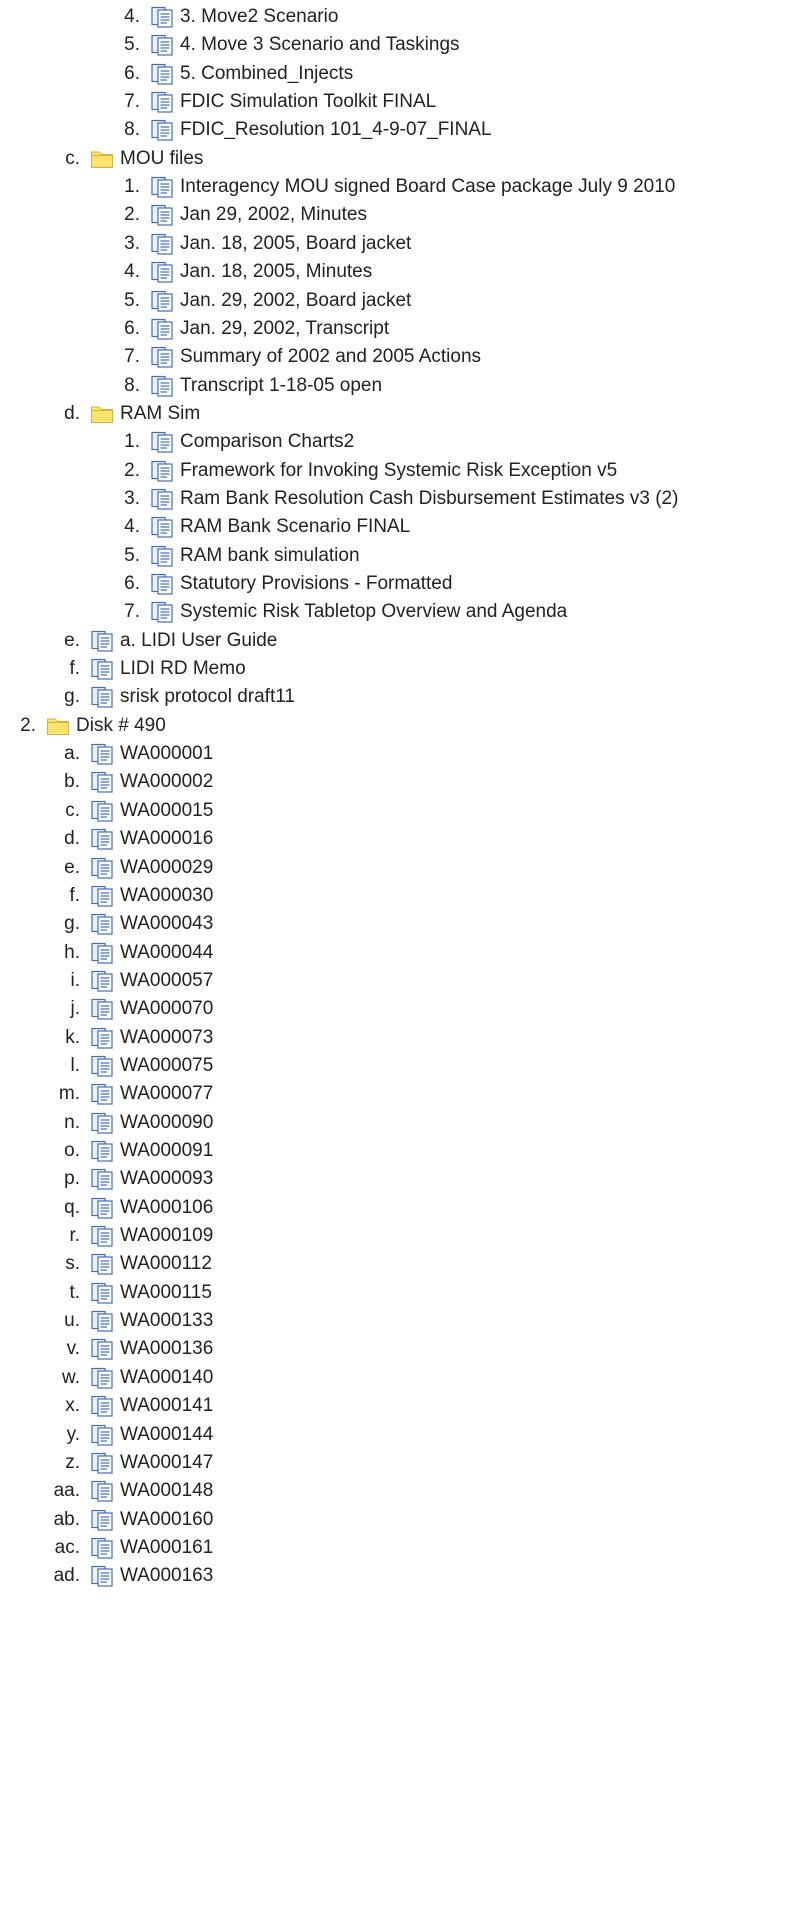 Image resolution: width=802 pixels, height=1917 pixels. I want to click on file-link: WA000163, so click(166, 1576).